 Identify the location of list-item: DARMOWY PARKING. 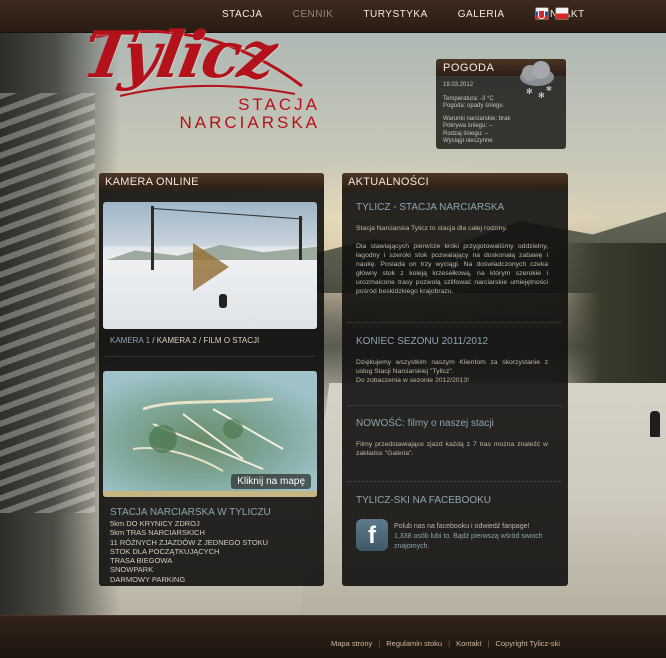
(148, 579).